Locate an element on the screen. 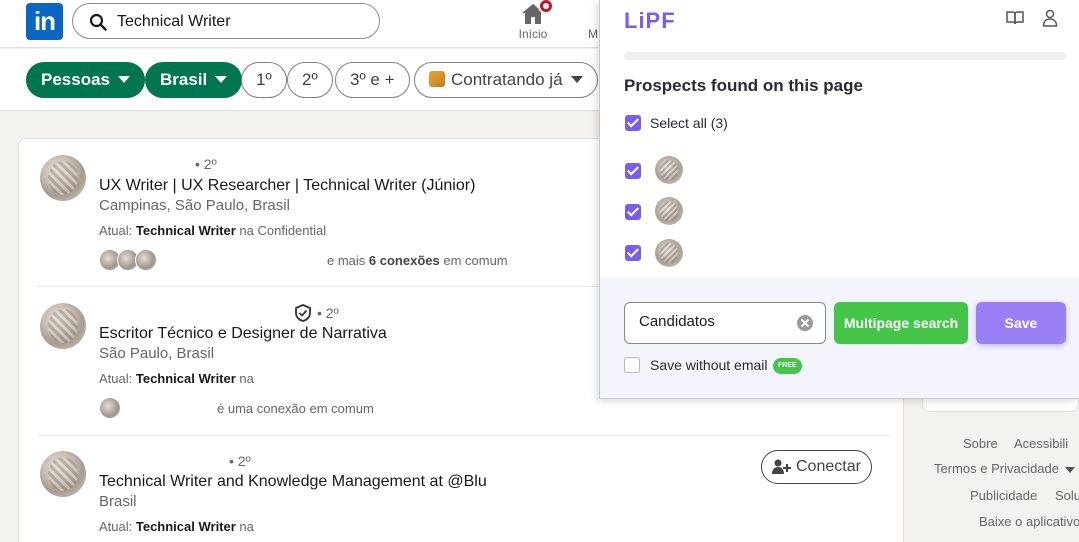  clear-icon is located at coordinates (805, 323).